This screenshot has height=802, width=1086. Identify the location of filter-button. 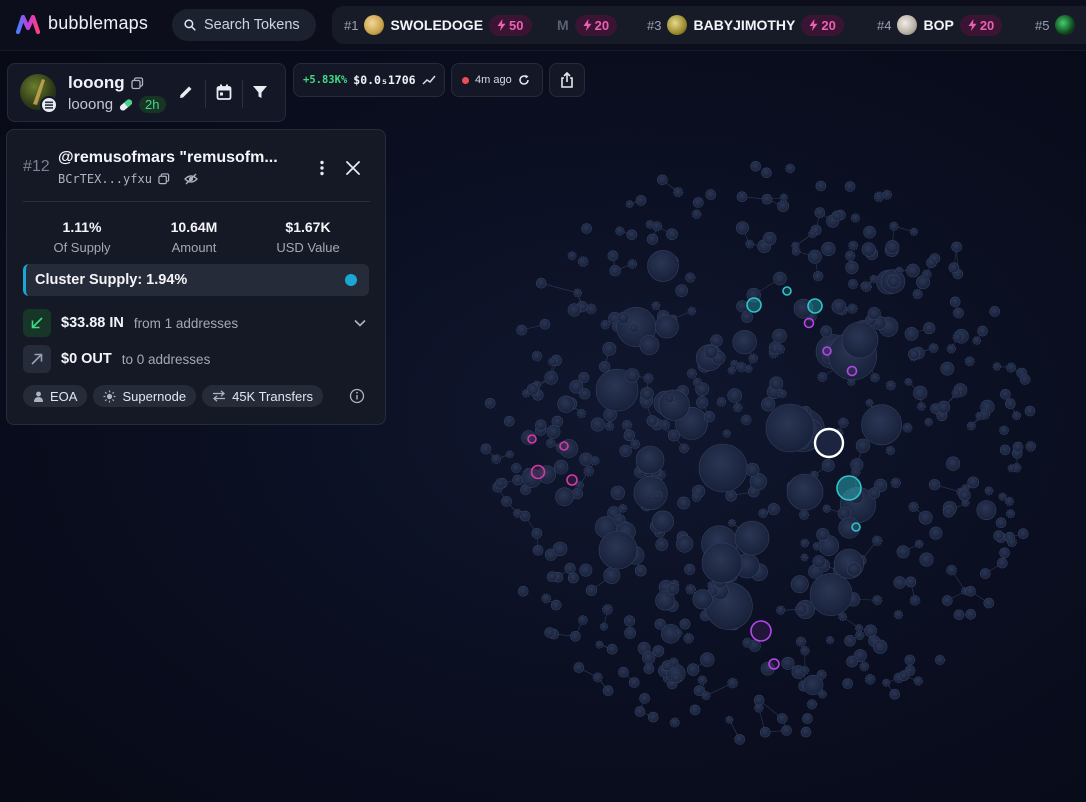
(260, 92).